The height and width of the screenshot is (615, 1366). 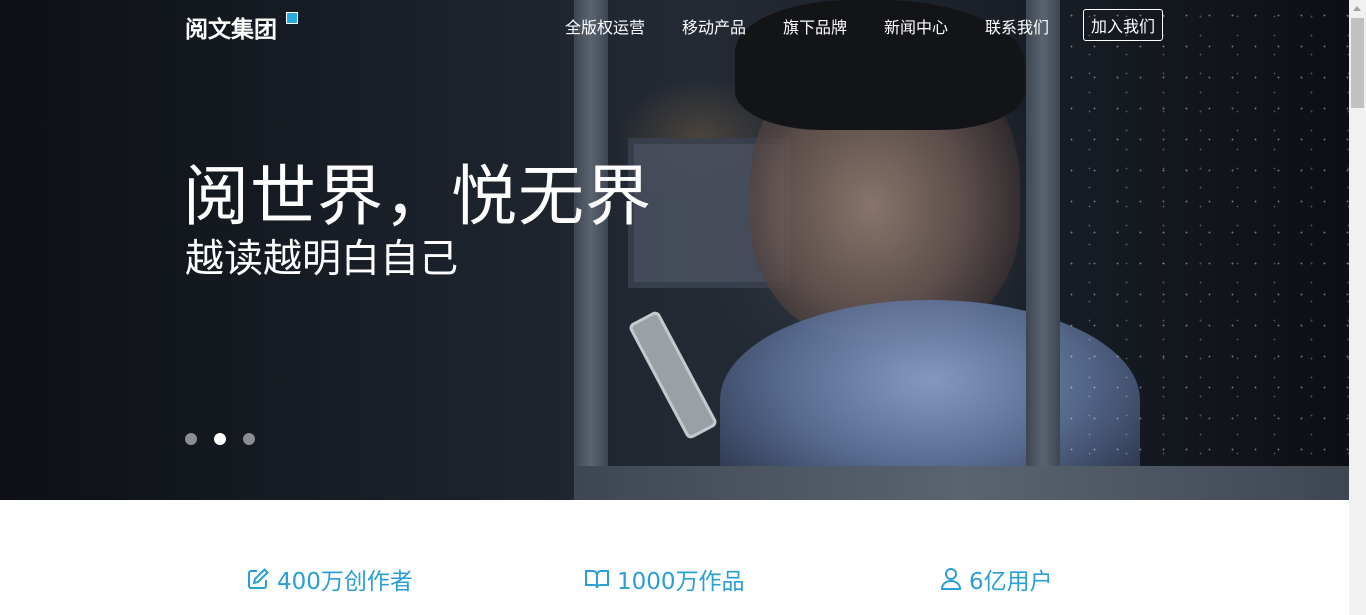 What do you see at coordinates (681, 582) in the screenshot?
I see `stat-works-label: 1000万作品` at bounding box center [681, 582].